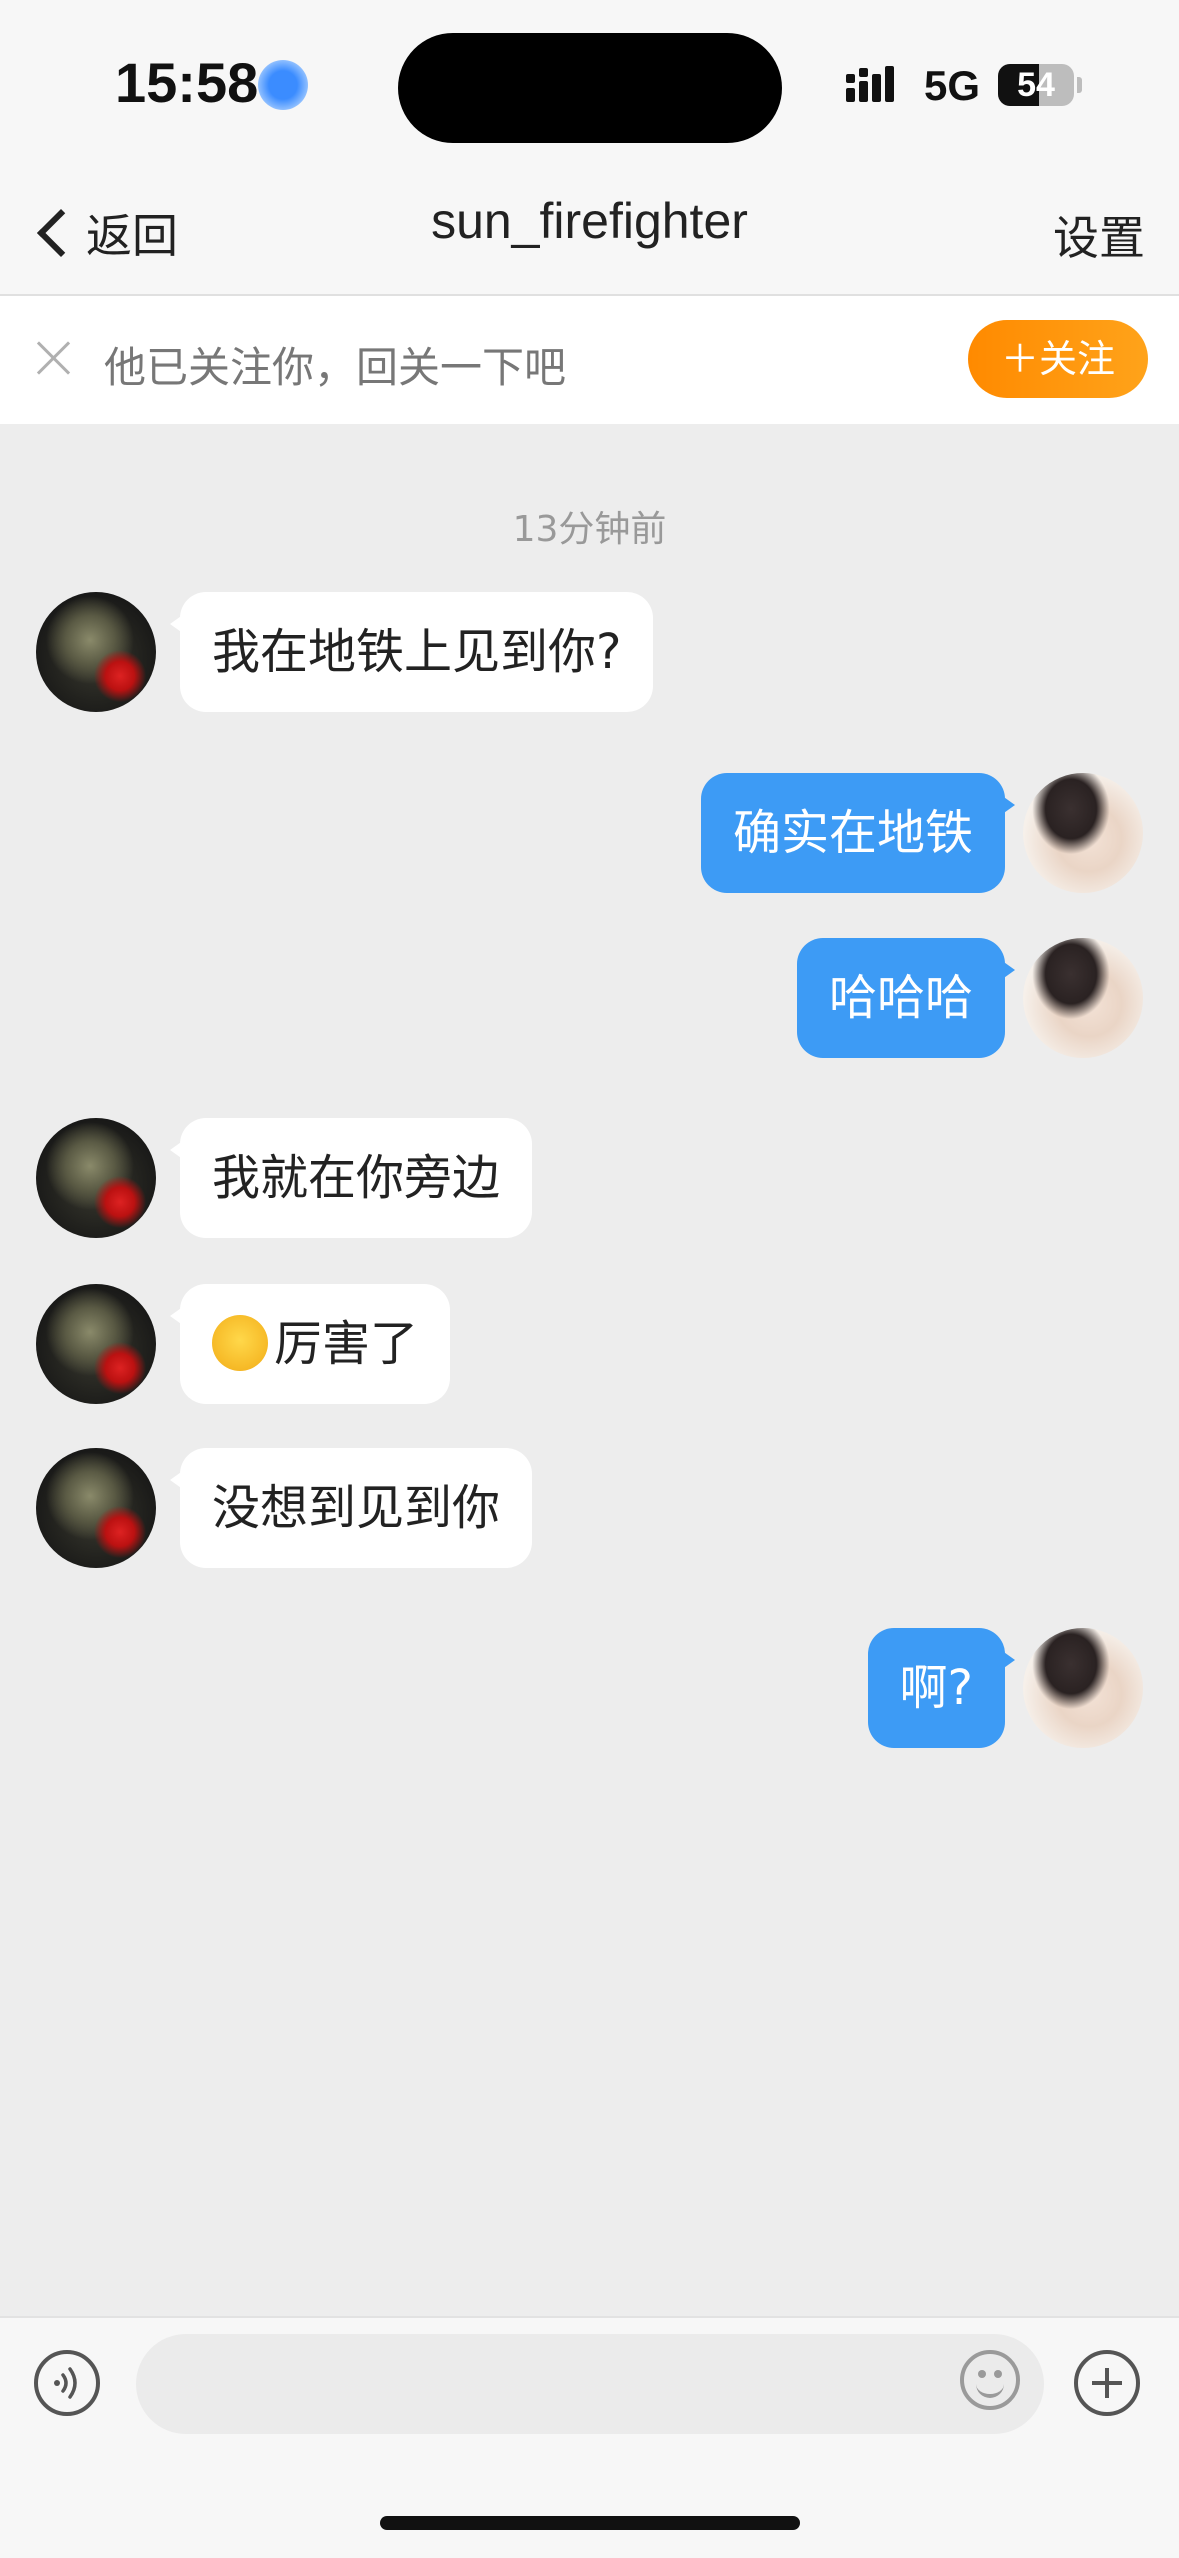 Image resolution: width=1179 pixels, height=2558 pixels. I want to click on voice-icon, so click(65, 2383).